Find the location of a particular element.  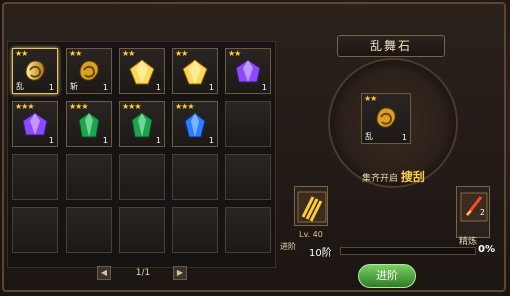

center-item-slot: ★★ 乱 1 is located at coordinates (386, 118).